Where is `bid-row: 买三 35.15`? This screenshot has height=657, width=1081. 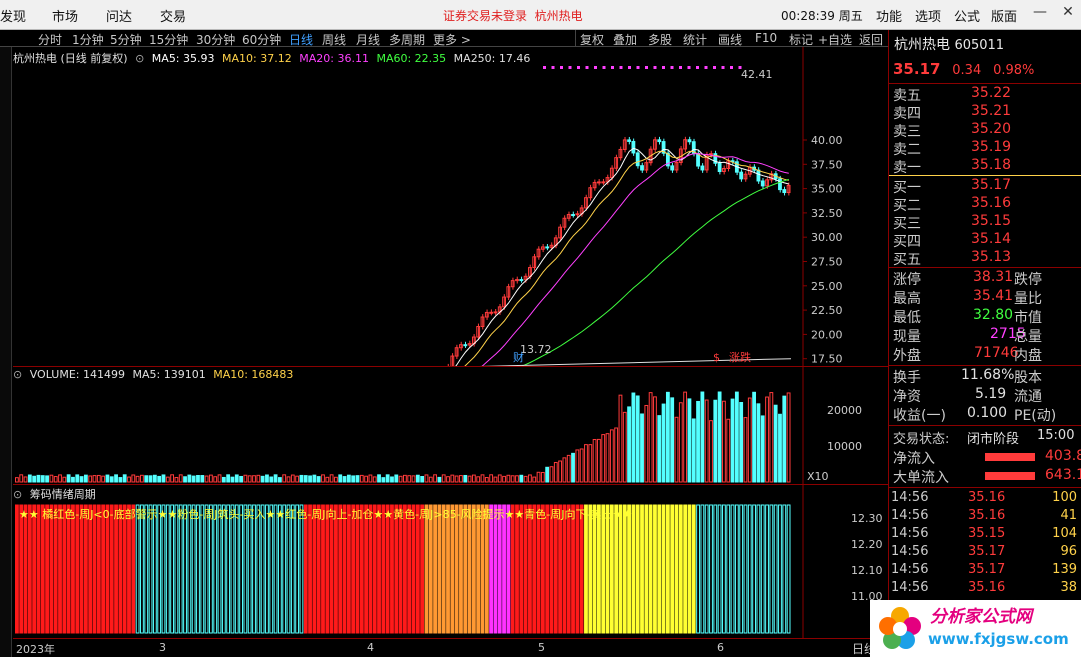 bid-row: 买三 35.15 is located at coordinates (986, 222).